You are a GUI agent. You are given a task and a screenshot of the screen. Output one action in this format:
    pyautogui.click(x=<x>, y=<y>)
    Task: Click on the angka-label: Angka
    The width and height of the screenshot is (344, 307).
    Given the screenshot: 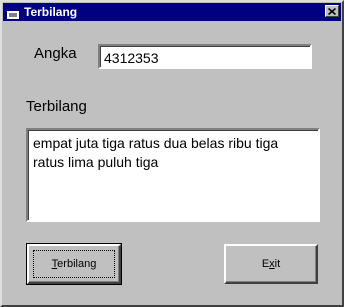 What is the action you would take?
    pyautogui.click(x=55, y=53)
    